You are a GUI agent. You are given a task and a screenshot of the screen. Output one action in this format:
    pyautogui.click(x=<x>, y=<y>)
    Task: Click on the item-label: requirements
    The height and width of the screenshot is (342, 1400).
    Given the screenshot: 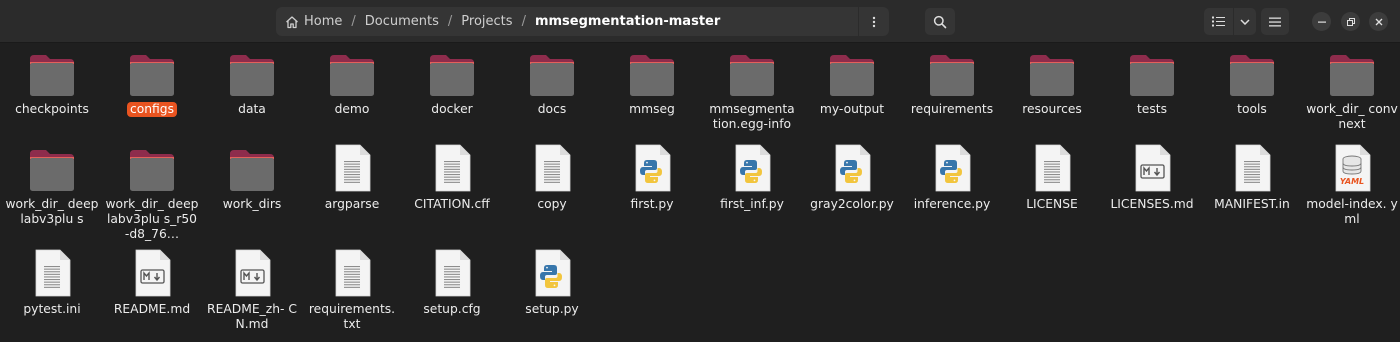 What is the action you would take?
    pyautogui.click(x=952, y=109)
    